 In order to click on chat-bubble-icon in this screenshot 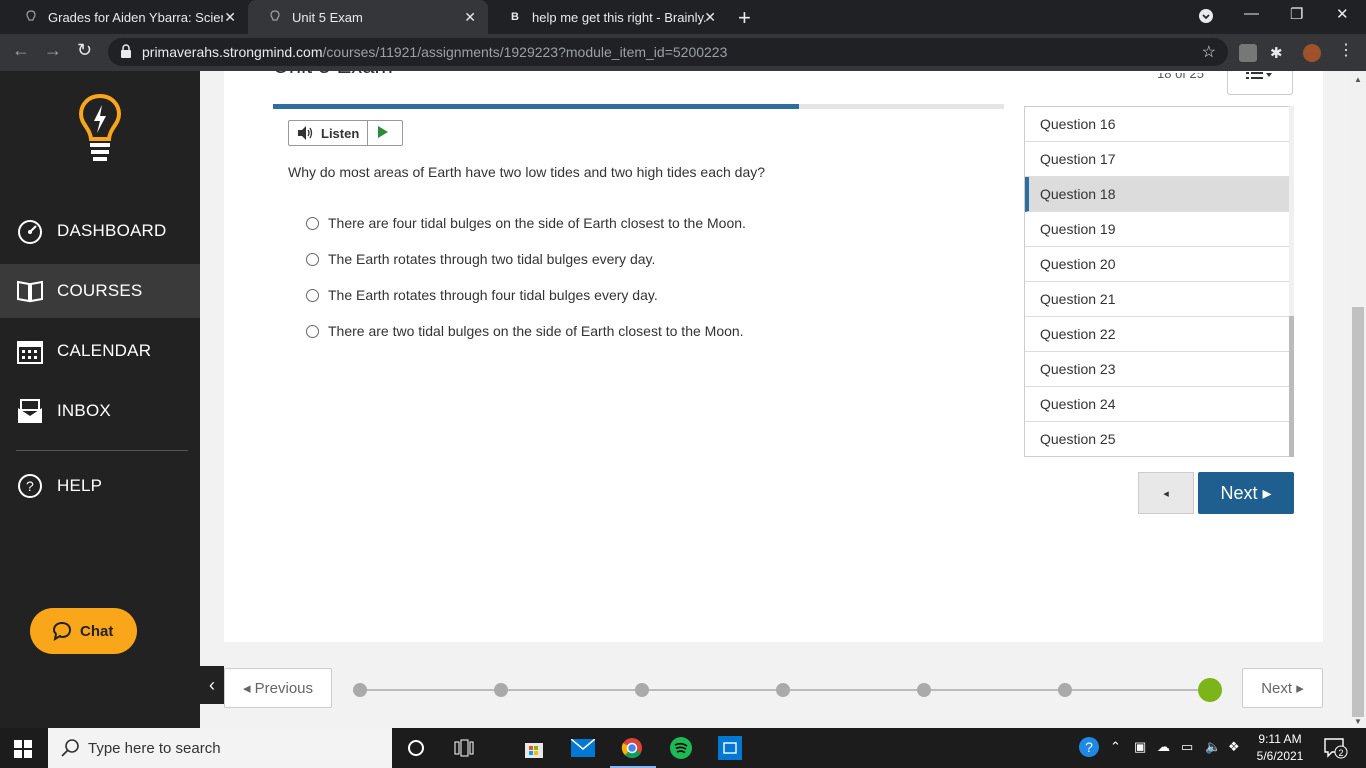, I will do `click(62, 631)`.